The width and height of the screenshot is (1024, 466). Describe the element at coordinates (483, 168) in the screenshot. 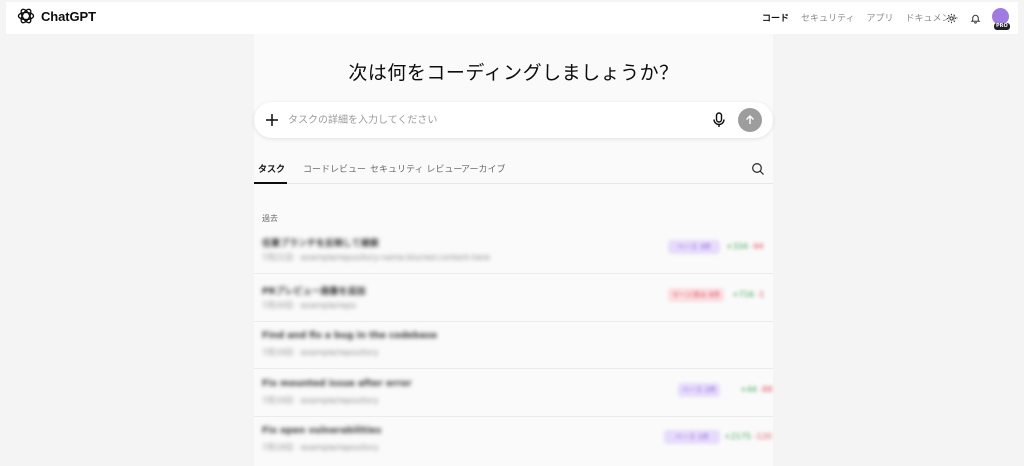

I see `tab-archive: アーカイブ` at that location.